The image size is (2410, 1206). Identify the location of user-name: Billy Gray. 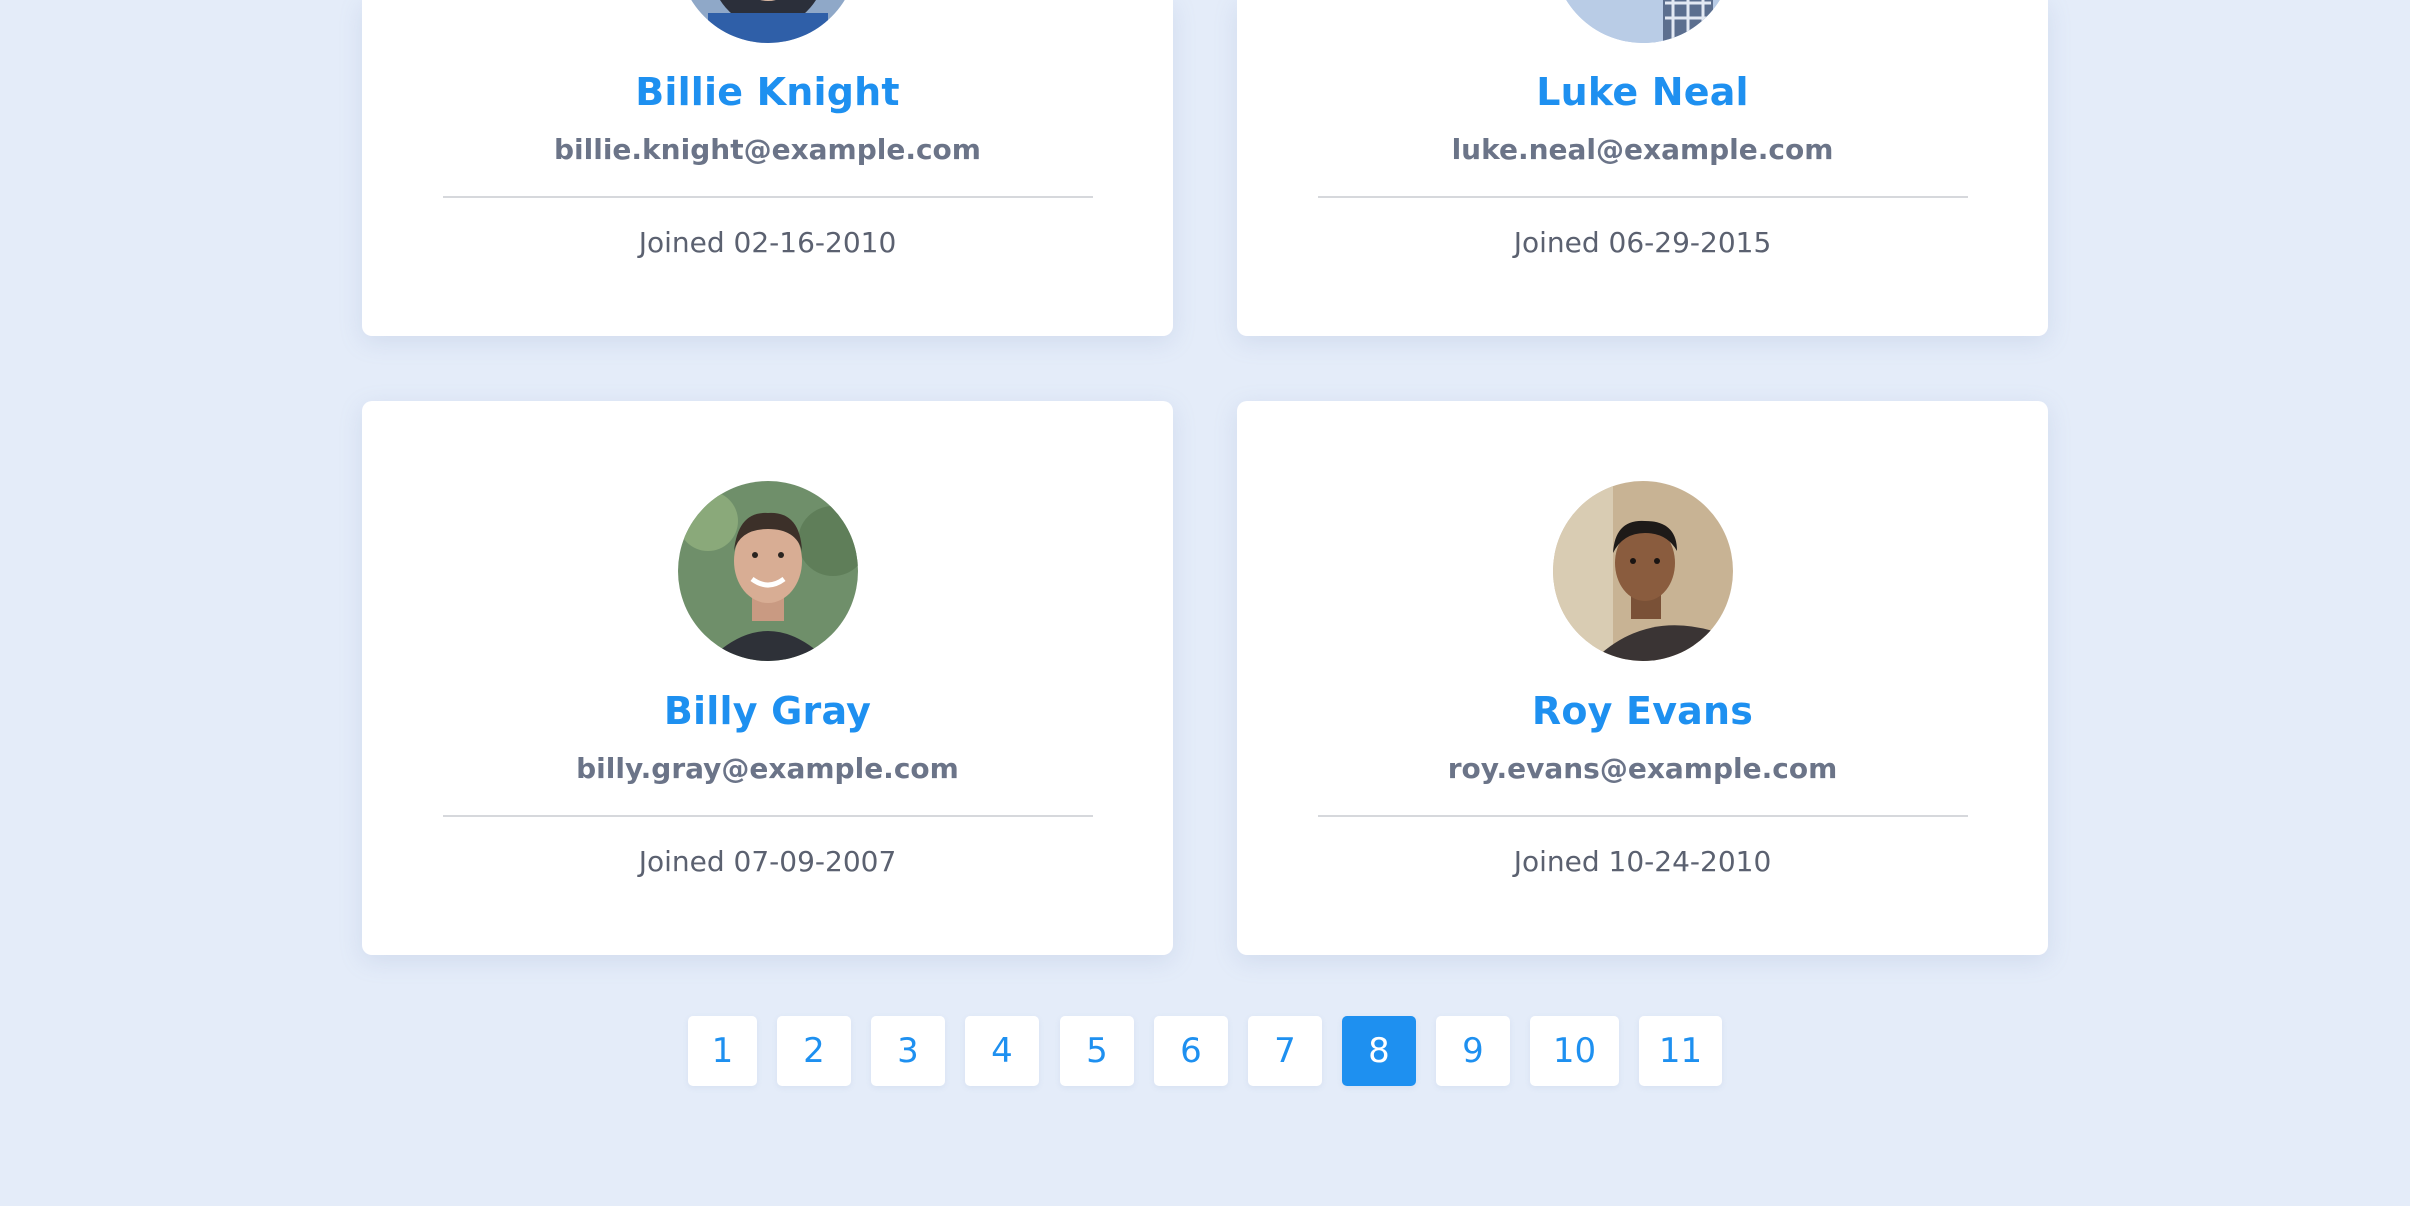
(767, 711).